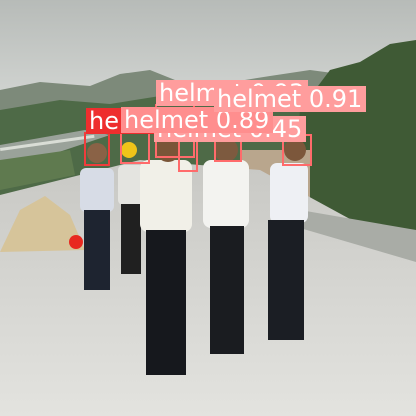  What do you see at coordinates (290, 99) in the screenshot?
I see `detection-label-2: helmet 0.91` at bounding box center [290, 99].